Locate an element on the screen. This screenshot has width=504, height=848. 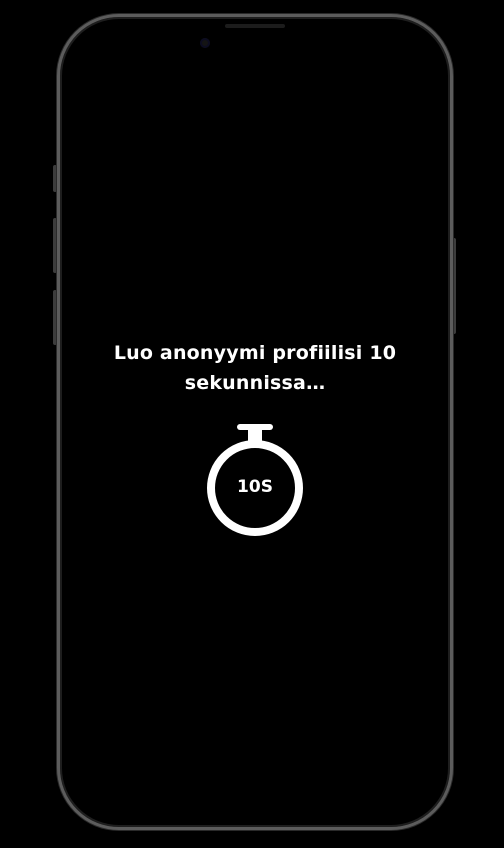
timer-countdown-label: 10S is located at coordinates (255, 487).